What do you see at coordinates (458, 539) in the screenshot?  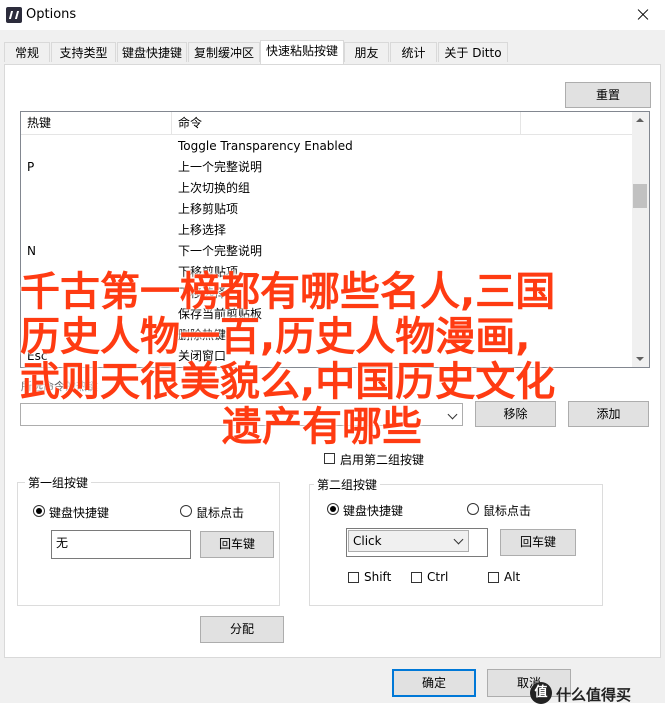 I see `chevron-down-icon` at bounding box center [458, 539].